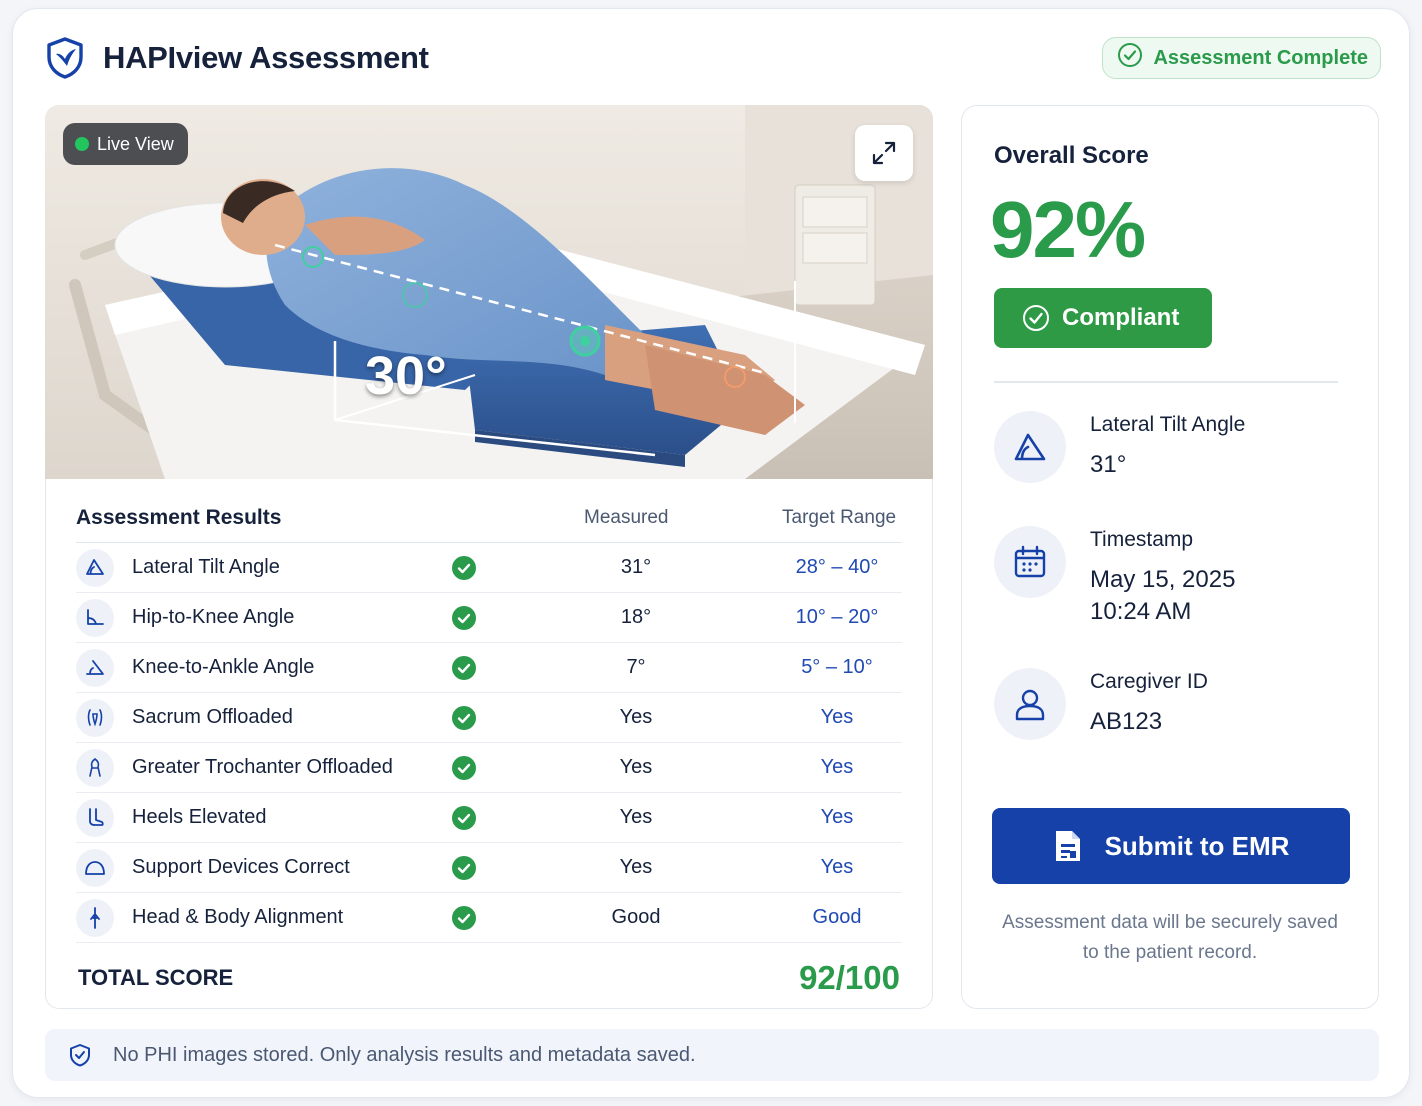 Image resolution: width=1422 pixels, height=1106 pixels. Describe the element at coordinates (1171, 704) in the screenshot. I see `caregiver-info: Caregiver ID AB123` at that location.